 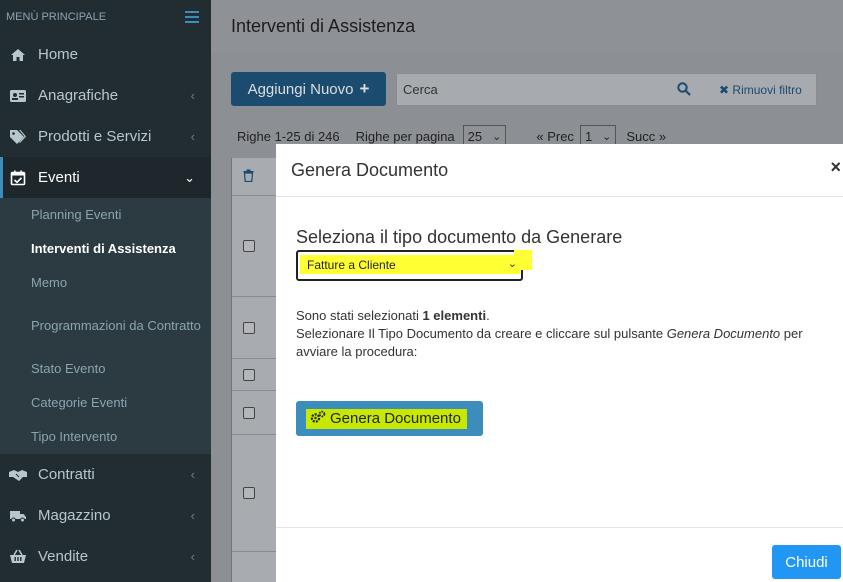 I want to click on submenu-item-planning: Planning Eventi, so click(x=105, y=215).